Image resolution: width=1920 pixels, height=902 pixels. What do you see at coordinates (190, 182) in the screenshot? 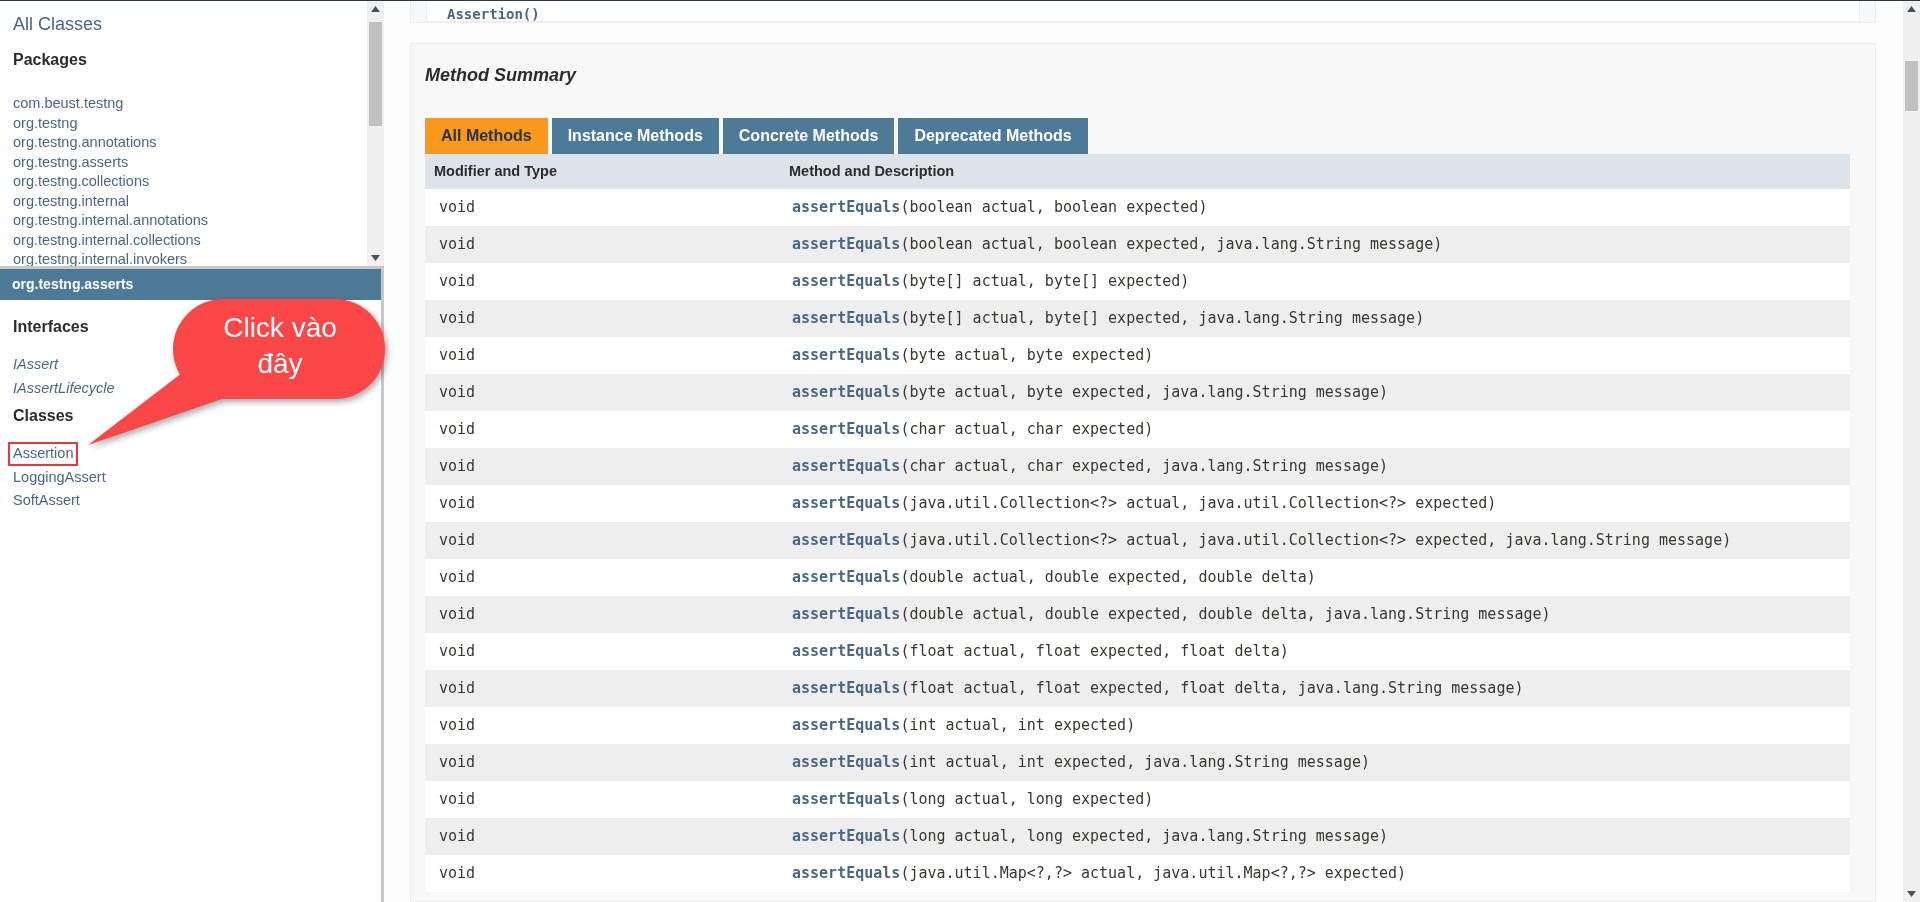
I see `package-link: org.testng.collections` at bounding box center [190, 182].